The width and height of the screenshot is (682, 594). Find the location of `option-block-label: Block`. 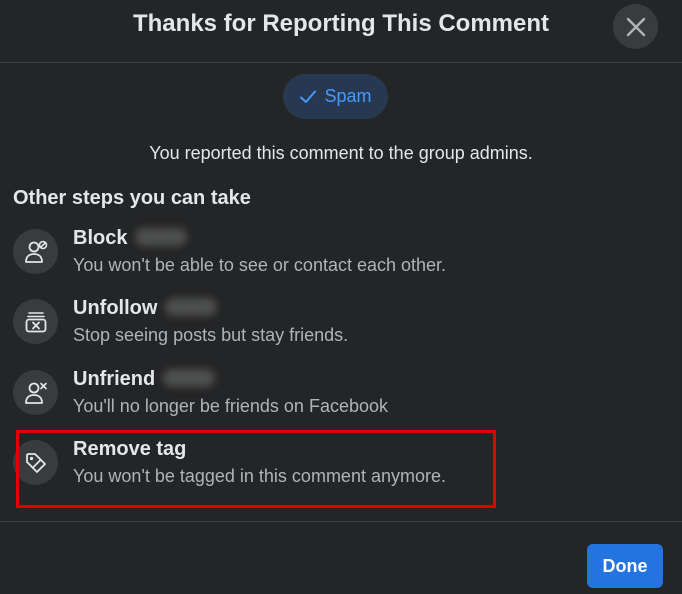

option-block-label: Block is located at coordinates (100, 238).